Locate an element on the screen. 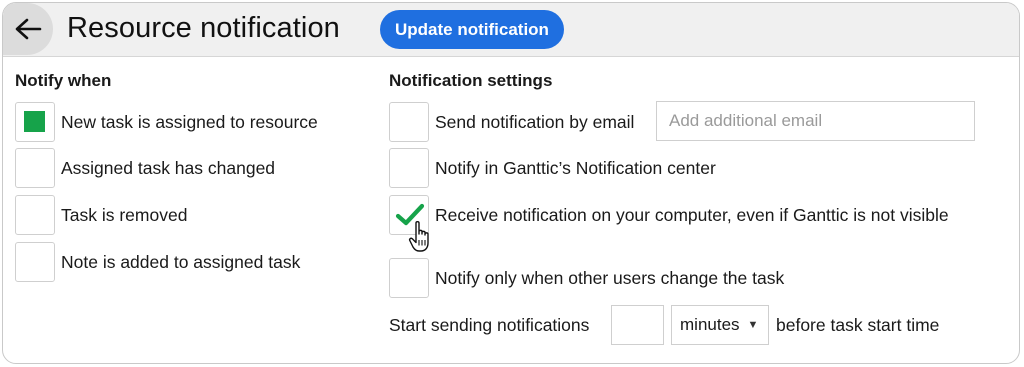 This screenshot has height=367, width=1024. notify-when-title: Notify when is located at coordinates (63, 80).